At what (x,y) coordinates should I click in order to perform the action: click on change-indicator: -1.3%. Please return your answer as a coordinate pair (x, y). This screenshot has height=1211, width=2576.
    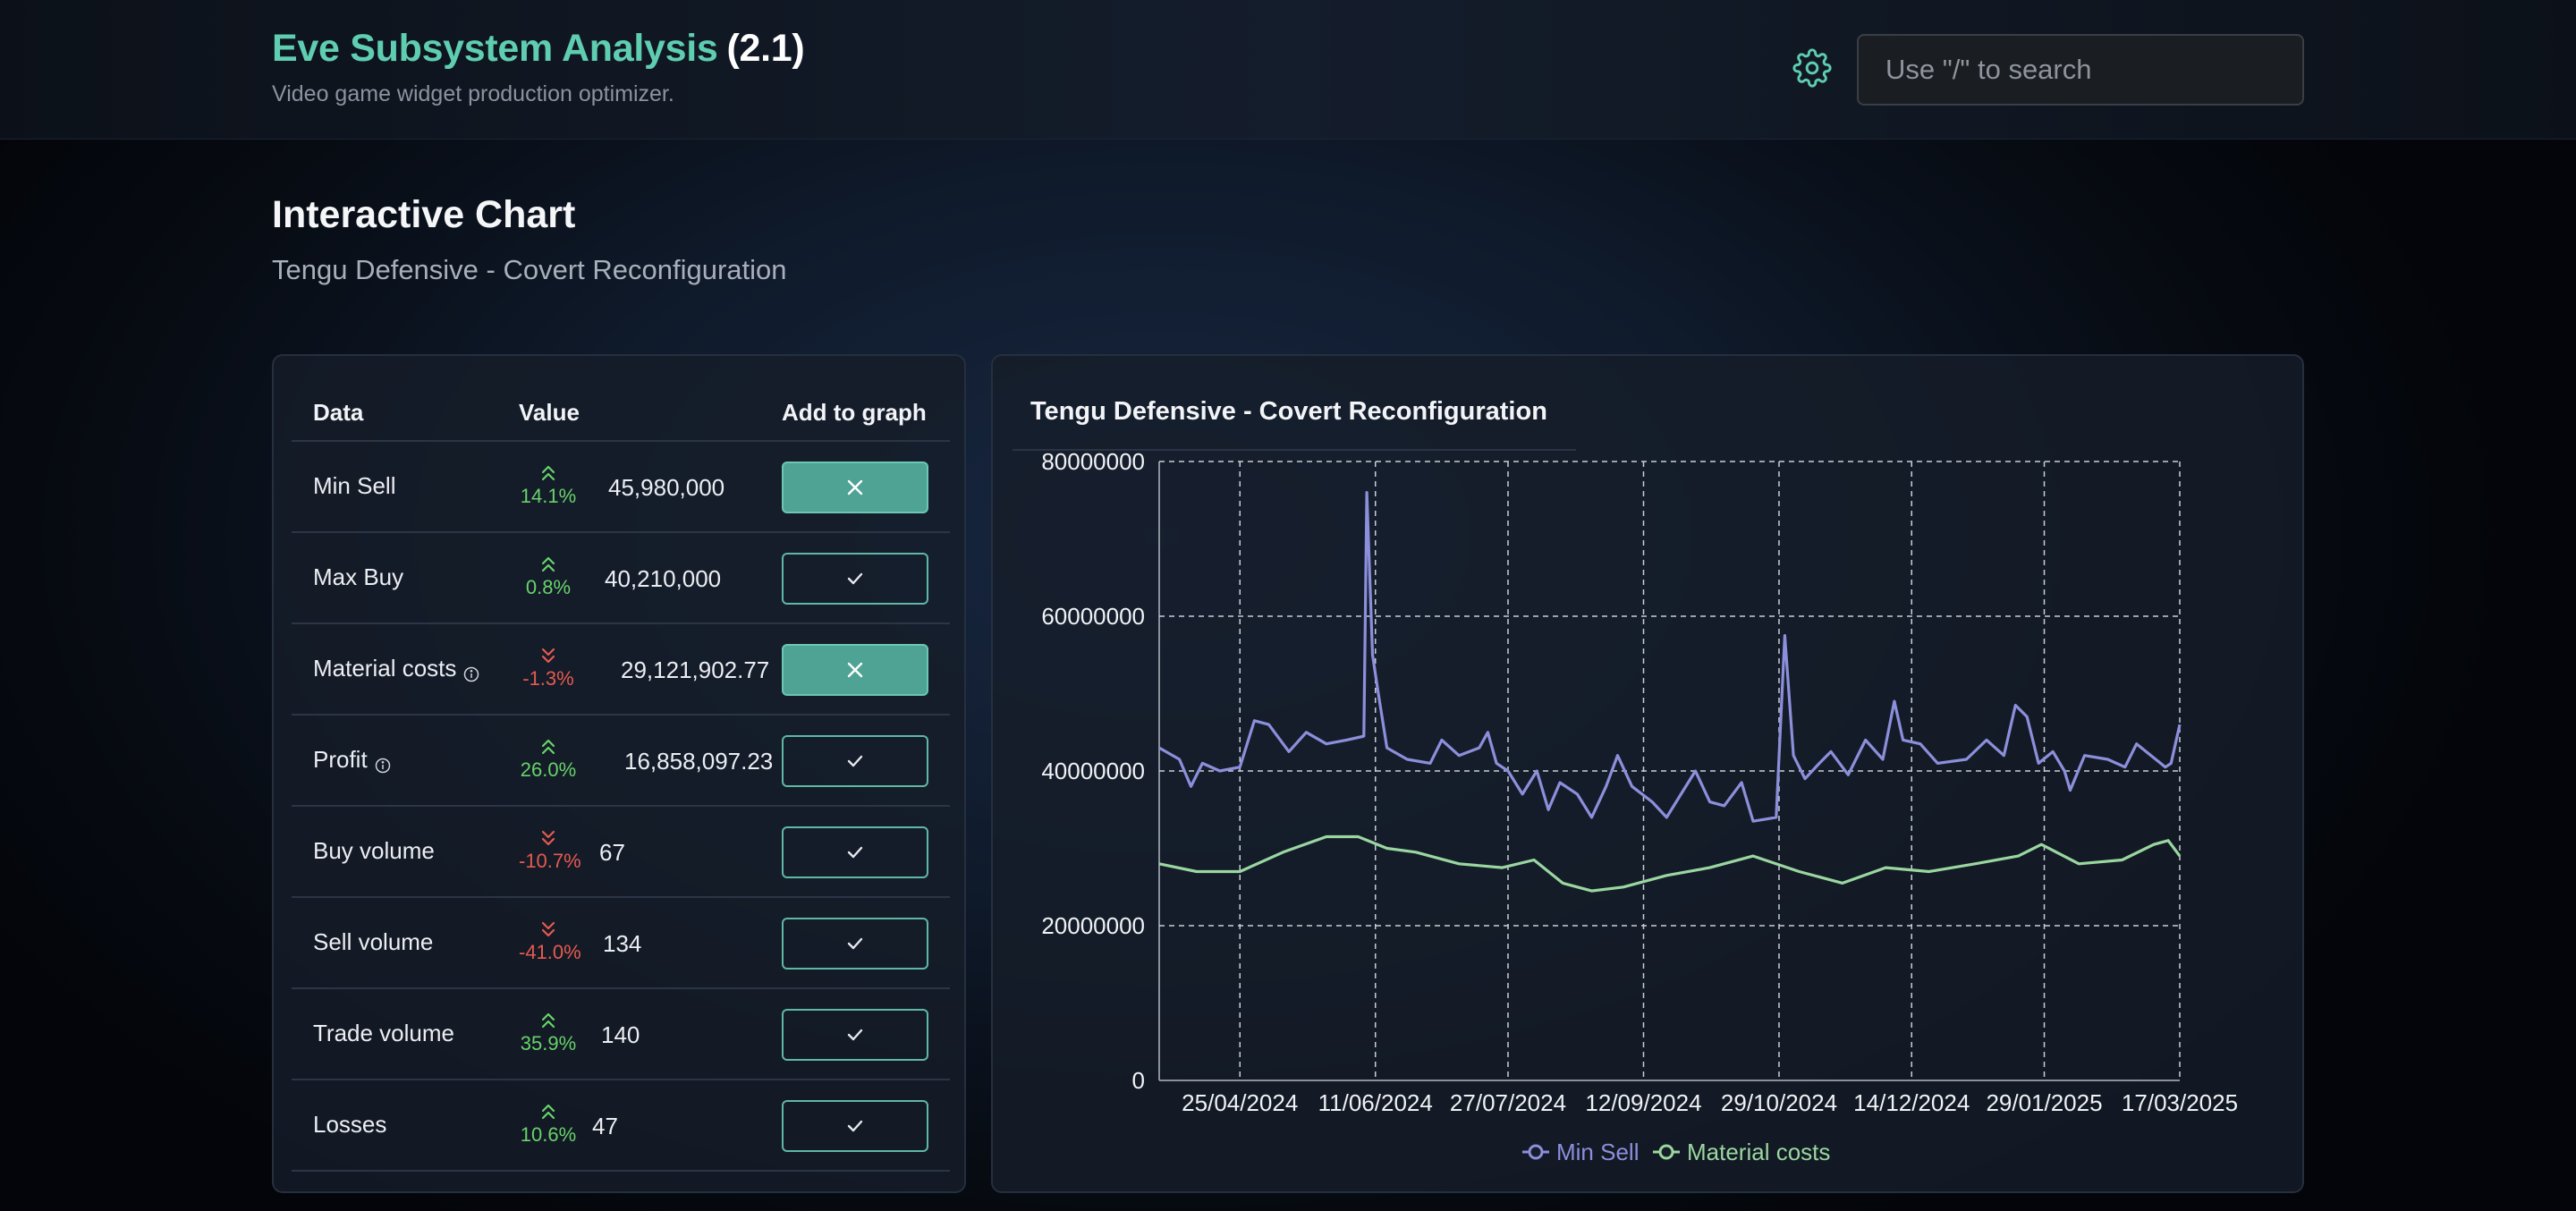
    Looking at the image, I should click on (548, 668).